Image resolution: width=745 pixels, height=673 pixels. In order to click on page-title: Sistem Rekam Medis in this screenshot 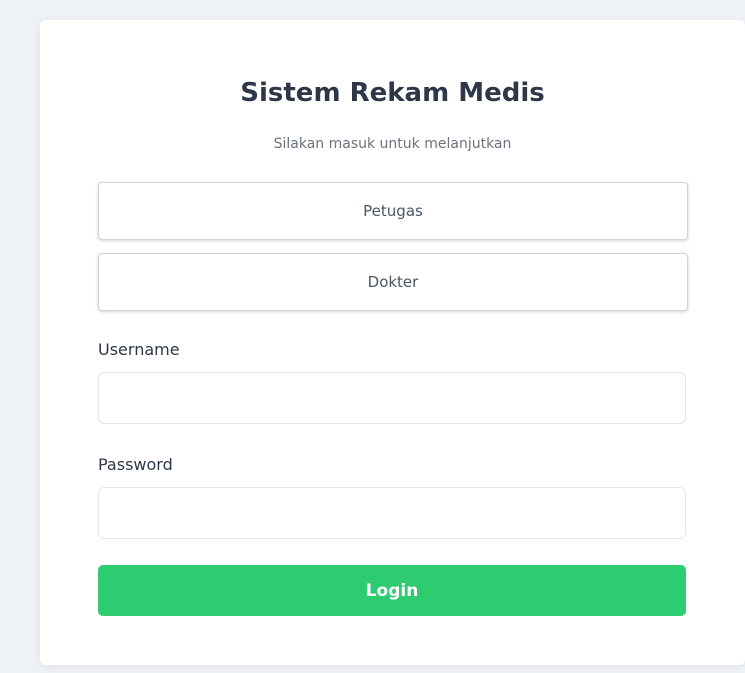, I will do `click(392, 93)`.